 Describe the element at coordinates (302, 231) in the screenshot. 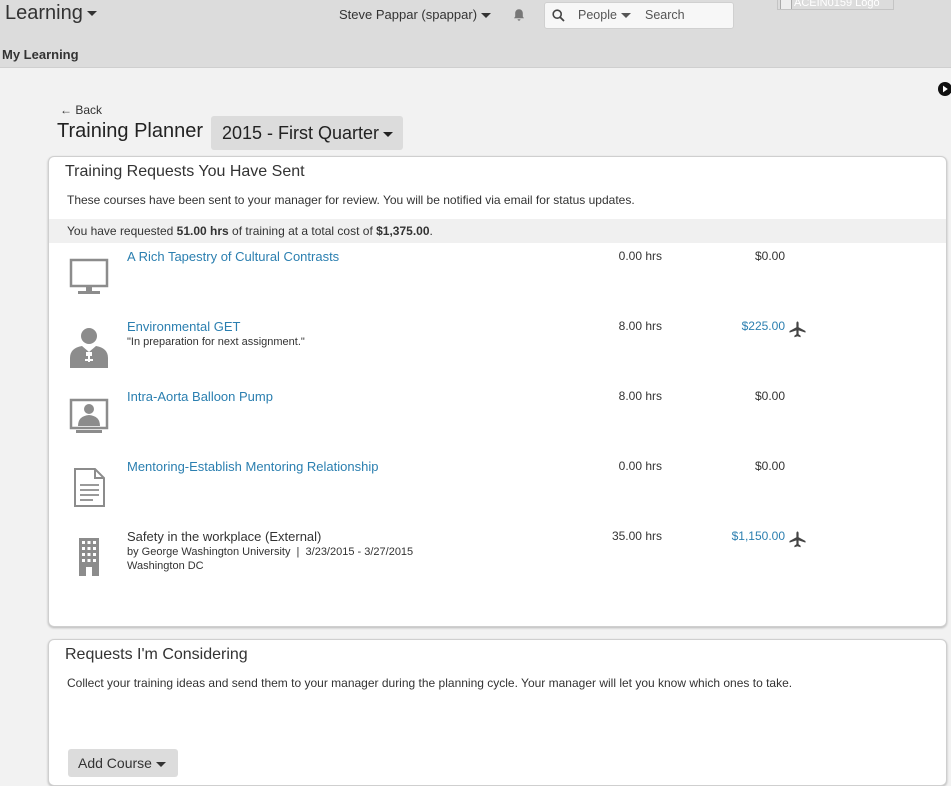

I see `summary-middle: of training at a total cost of` at that location.